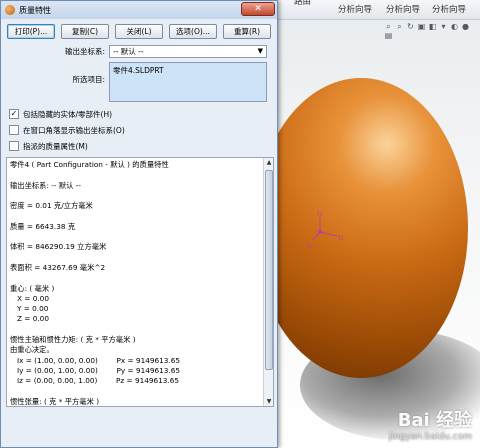 Image resolution: width=480 pixels, height=448 pixels. I want to click on output-coord-label: 输出坐标系:, so click(84, 51).